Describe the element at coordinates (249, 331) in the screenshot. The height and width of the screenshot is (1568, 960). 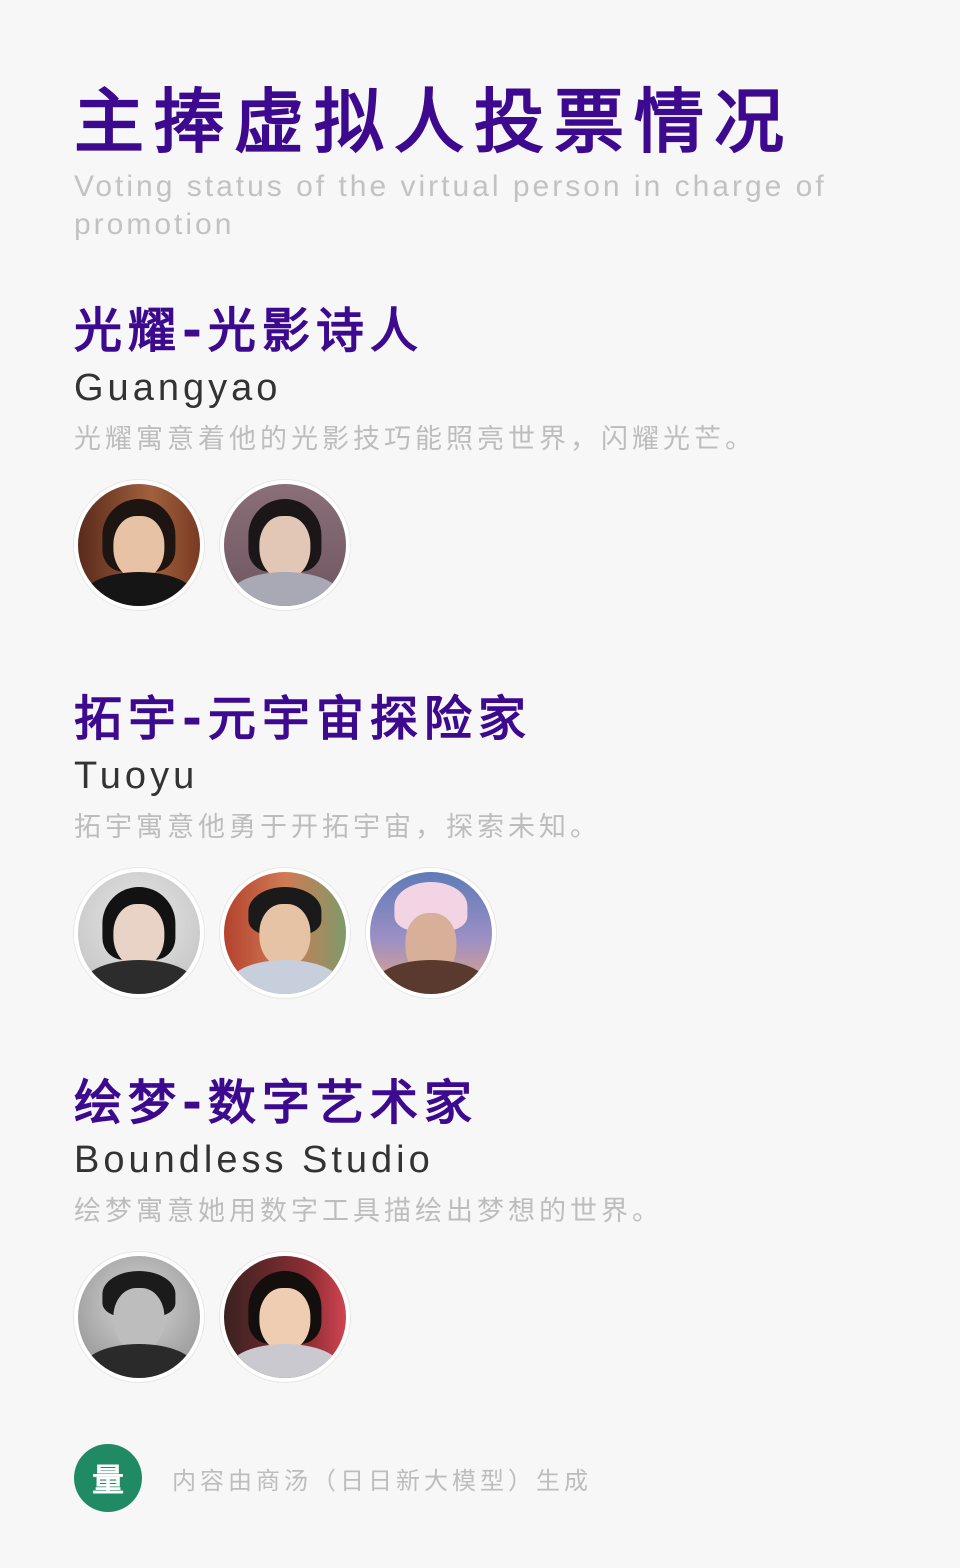
I see `candidate-cn-name: 光耀-光影诗人` at that location.